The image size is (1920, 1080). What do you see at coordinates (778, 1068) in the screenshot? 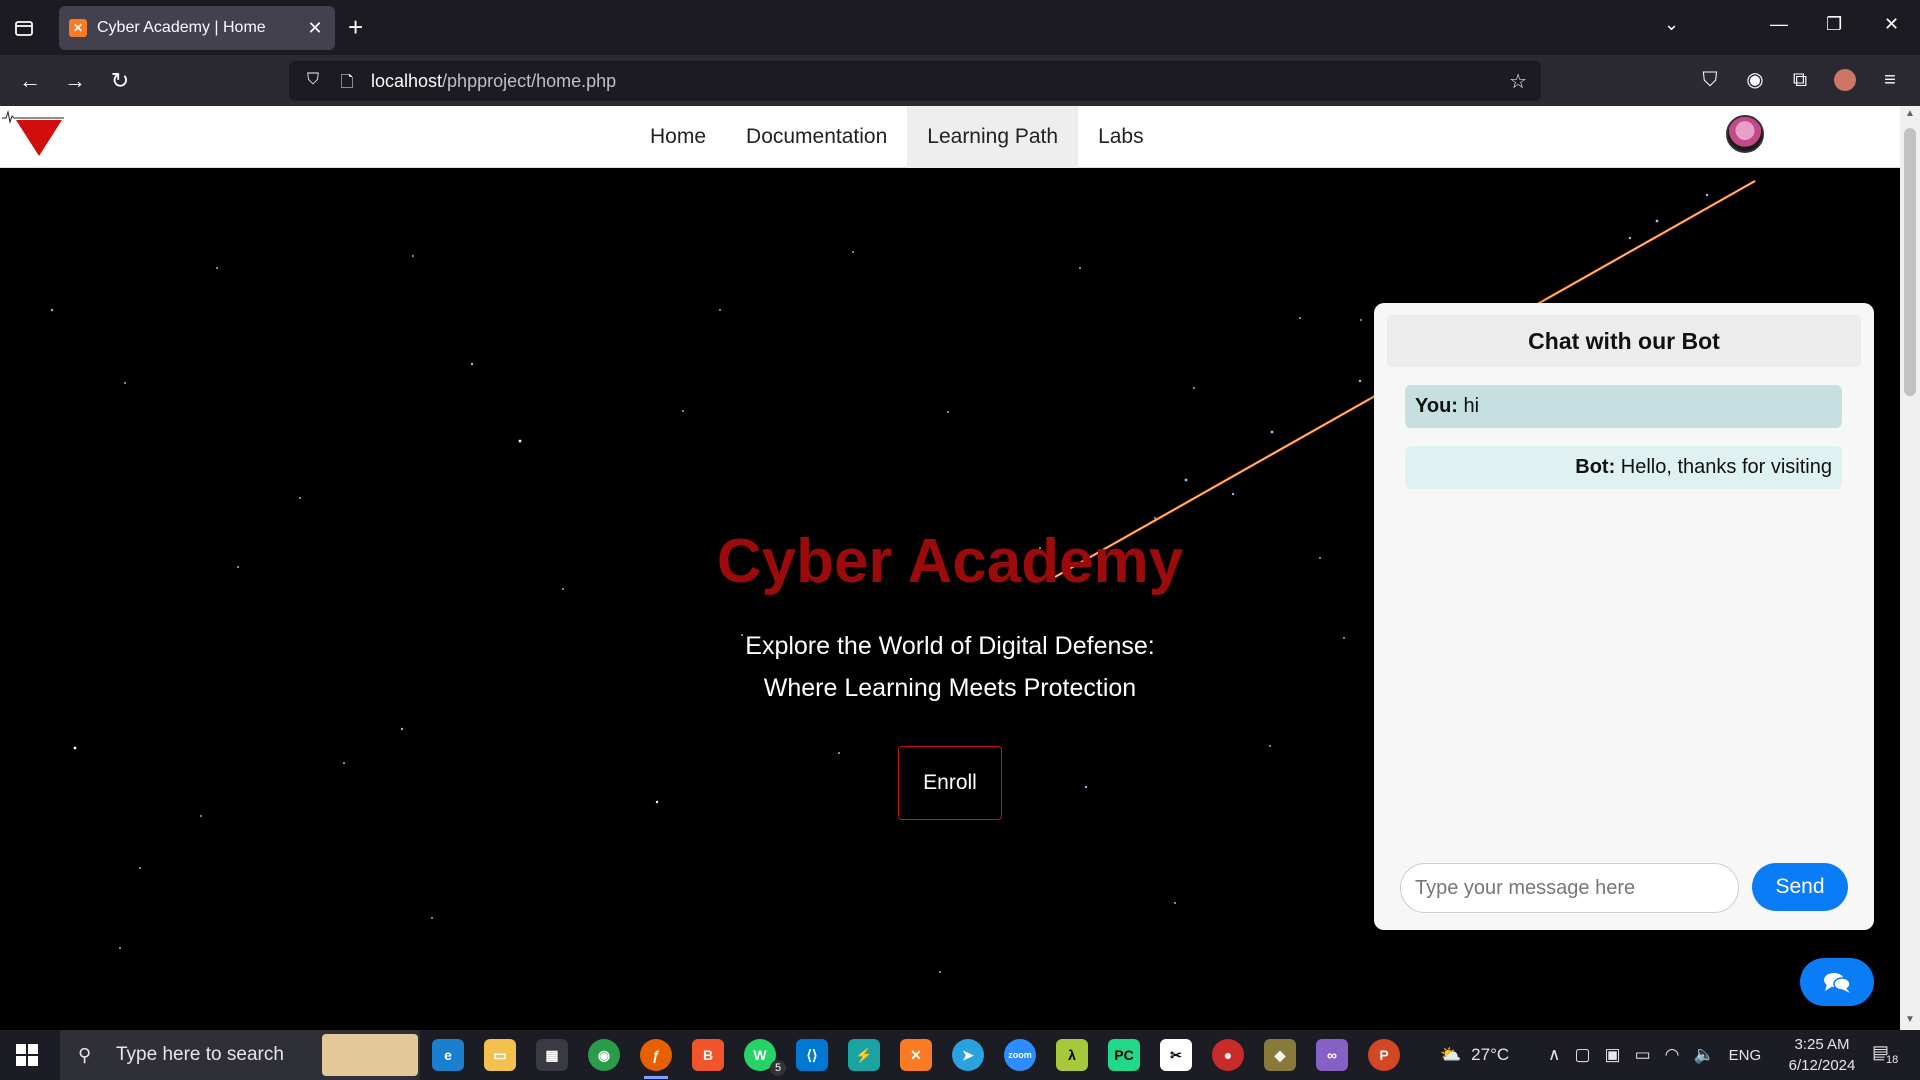
I see `whatsapp-badge: 5` at bounding box center [778, 1068].